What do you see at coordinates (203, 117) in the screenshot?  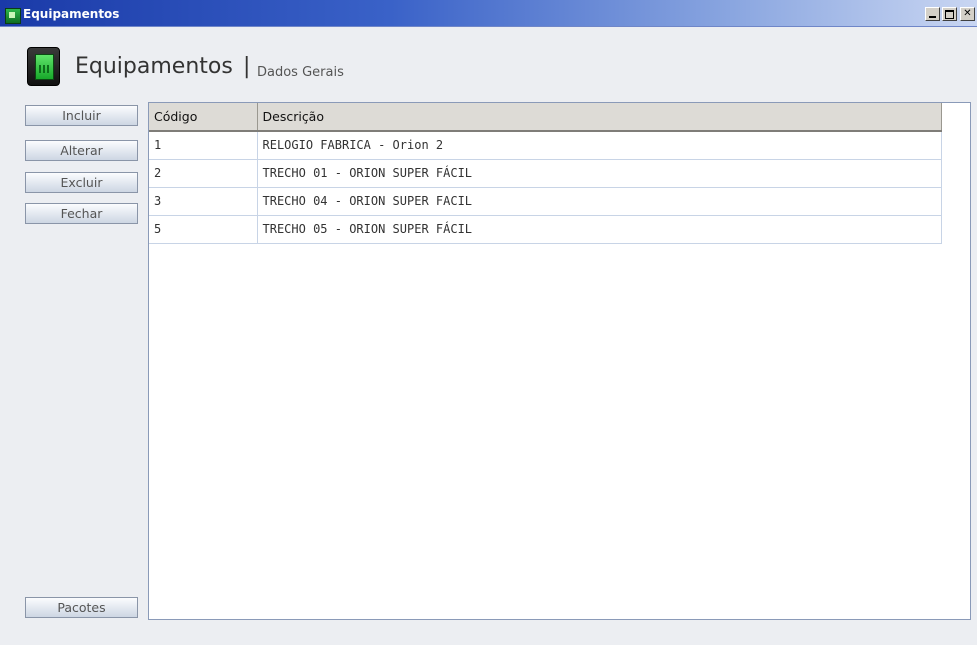 I see `column-header-codigo: Código` at bounding box center [203, 117].